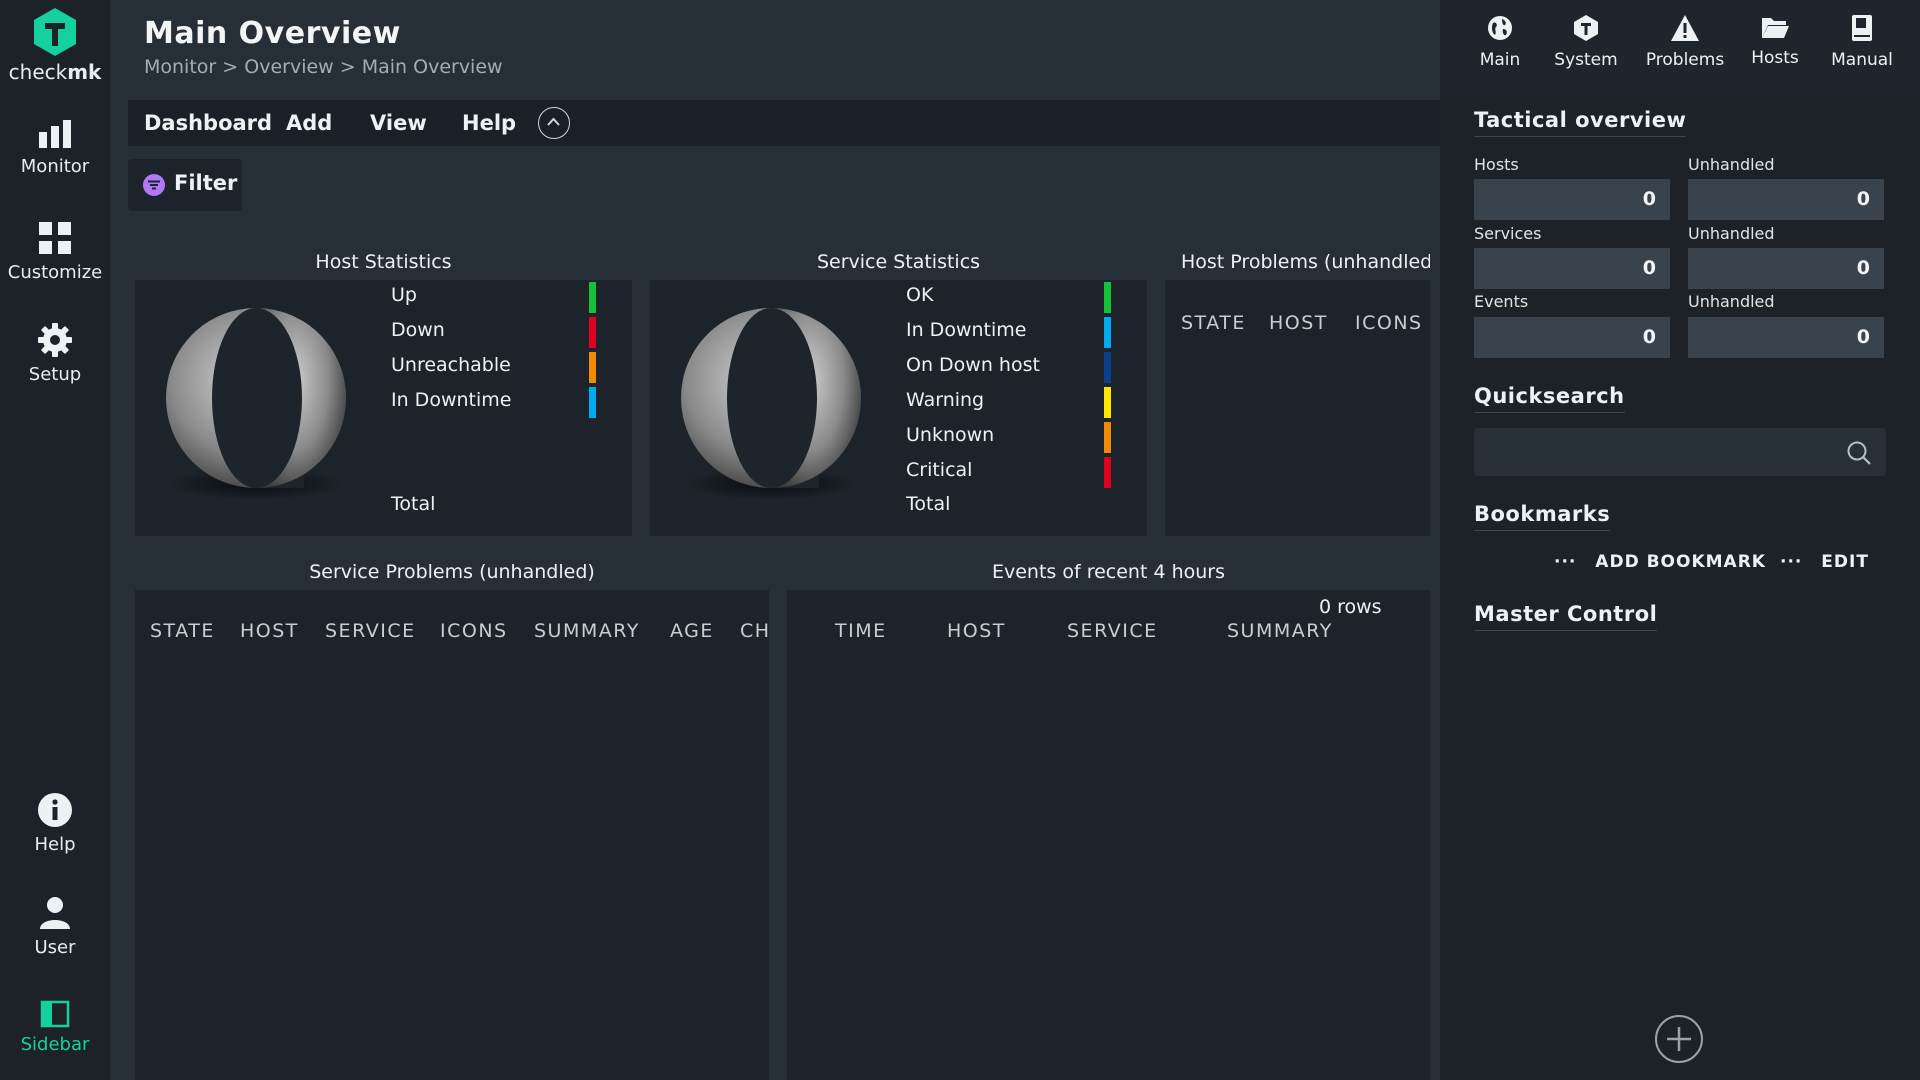 This screenshot has height=1080, width=1920. Describe the element at coordinates (256, 408) in the screenshot. I see `host-stats-globe` at that location.